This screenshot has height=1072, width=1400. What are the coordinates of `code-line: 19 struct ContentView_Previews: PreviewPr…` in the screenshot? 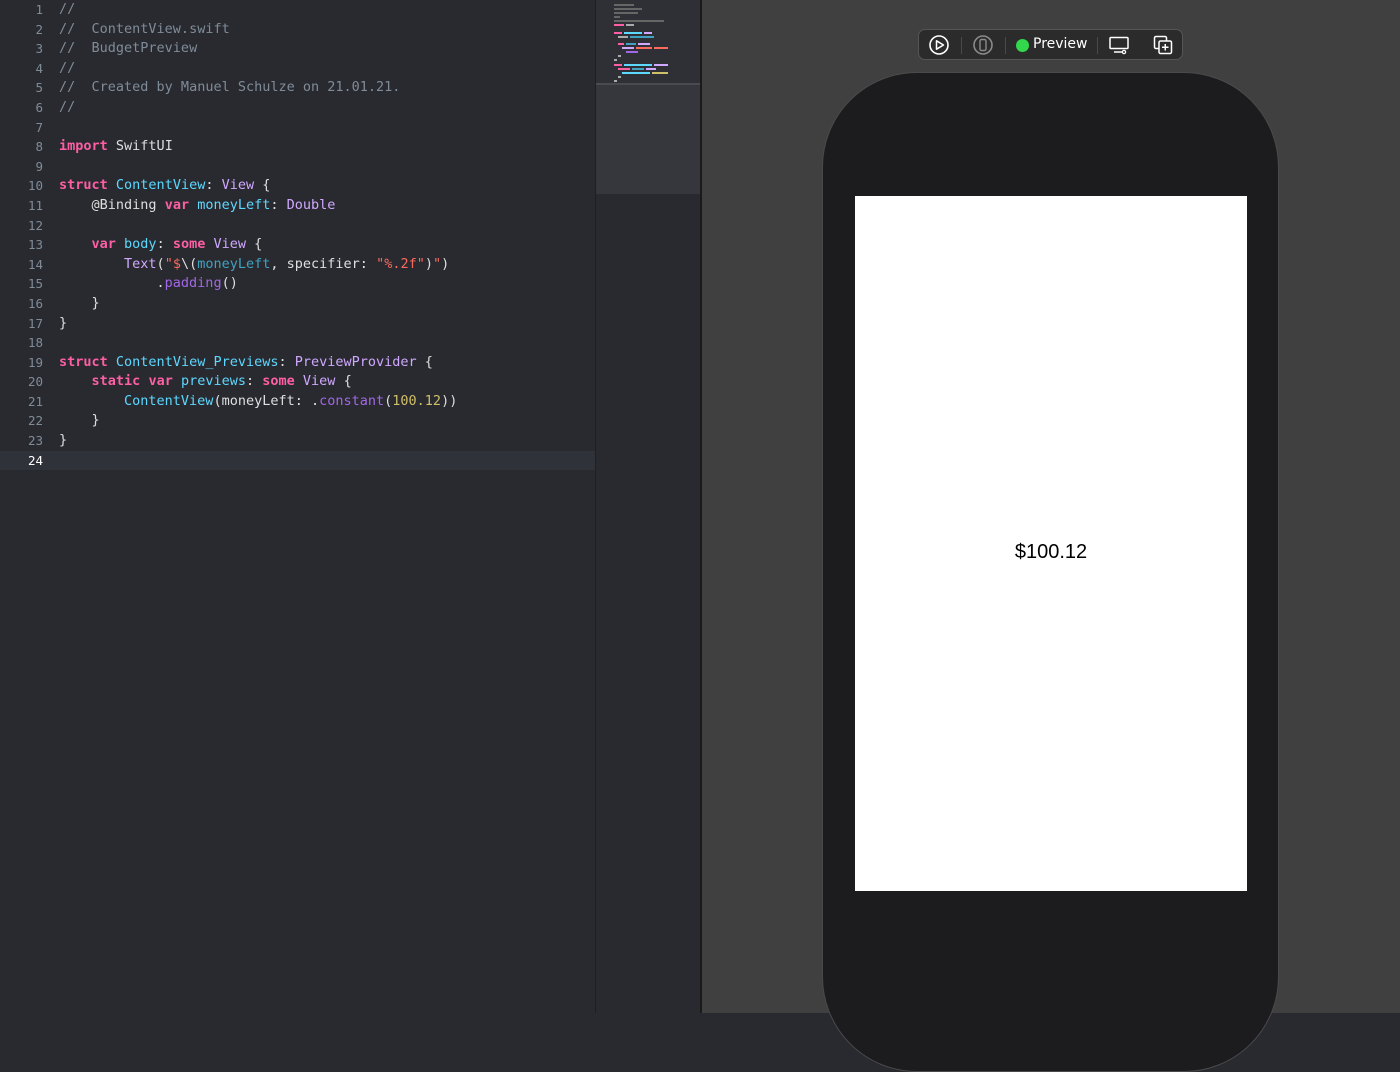 It's located at (297, 363).